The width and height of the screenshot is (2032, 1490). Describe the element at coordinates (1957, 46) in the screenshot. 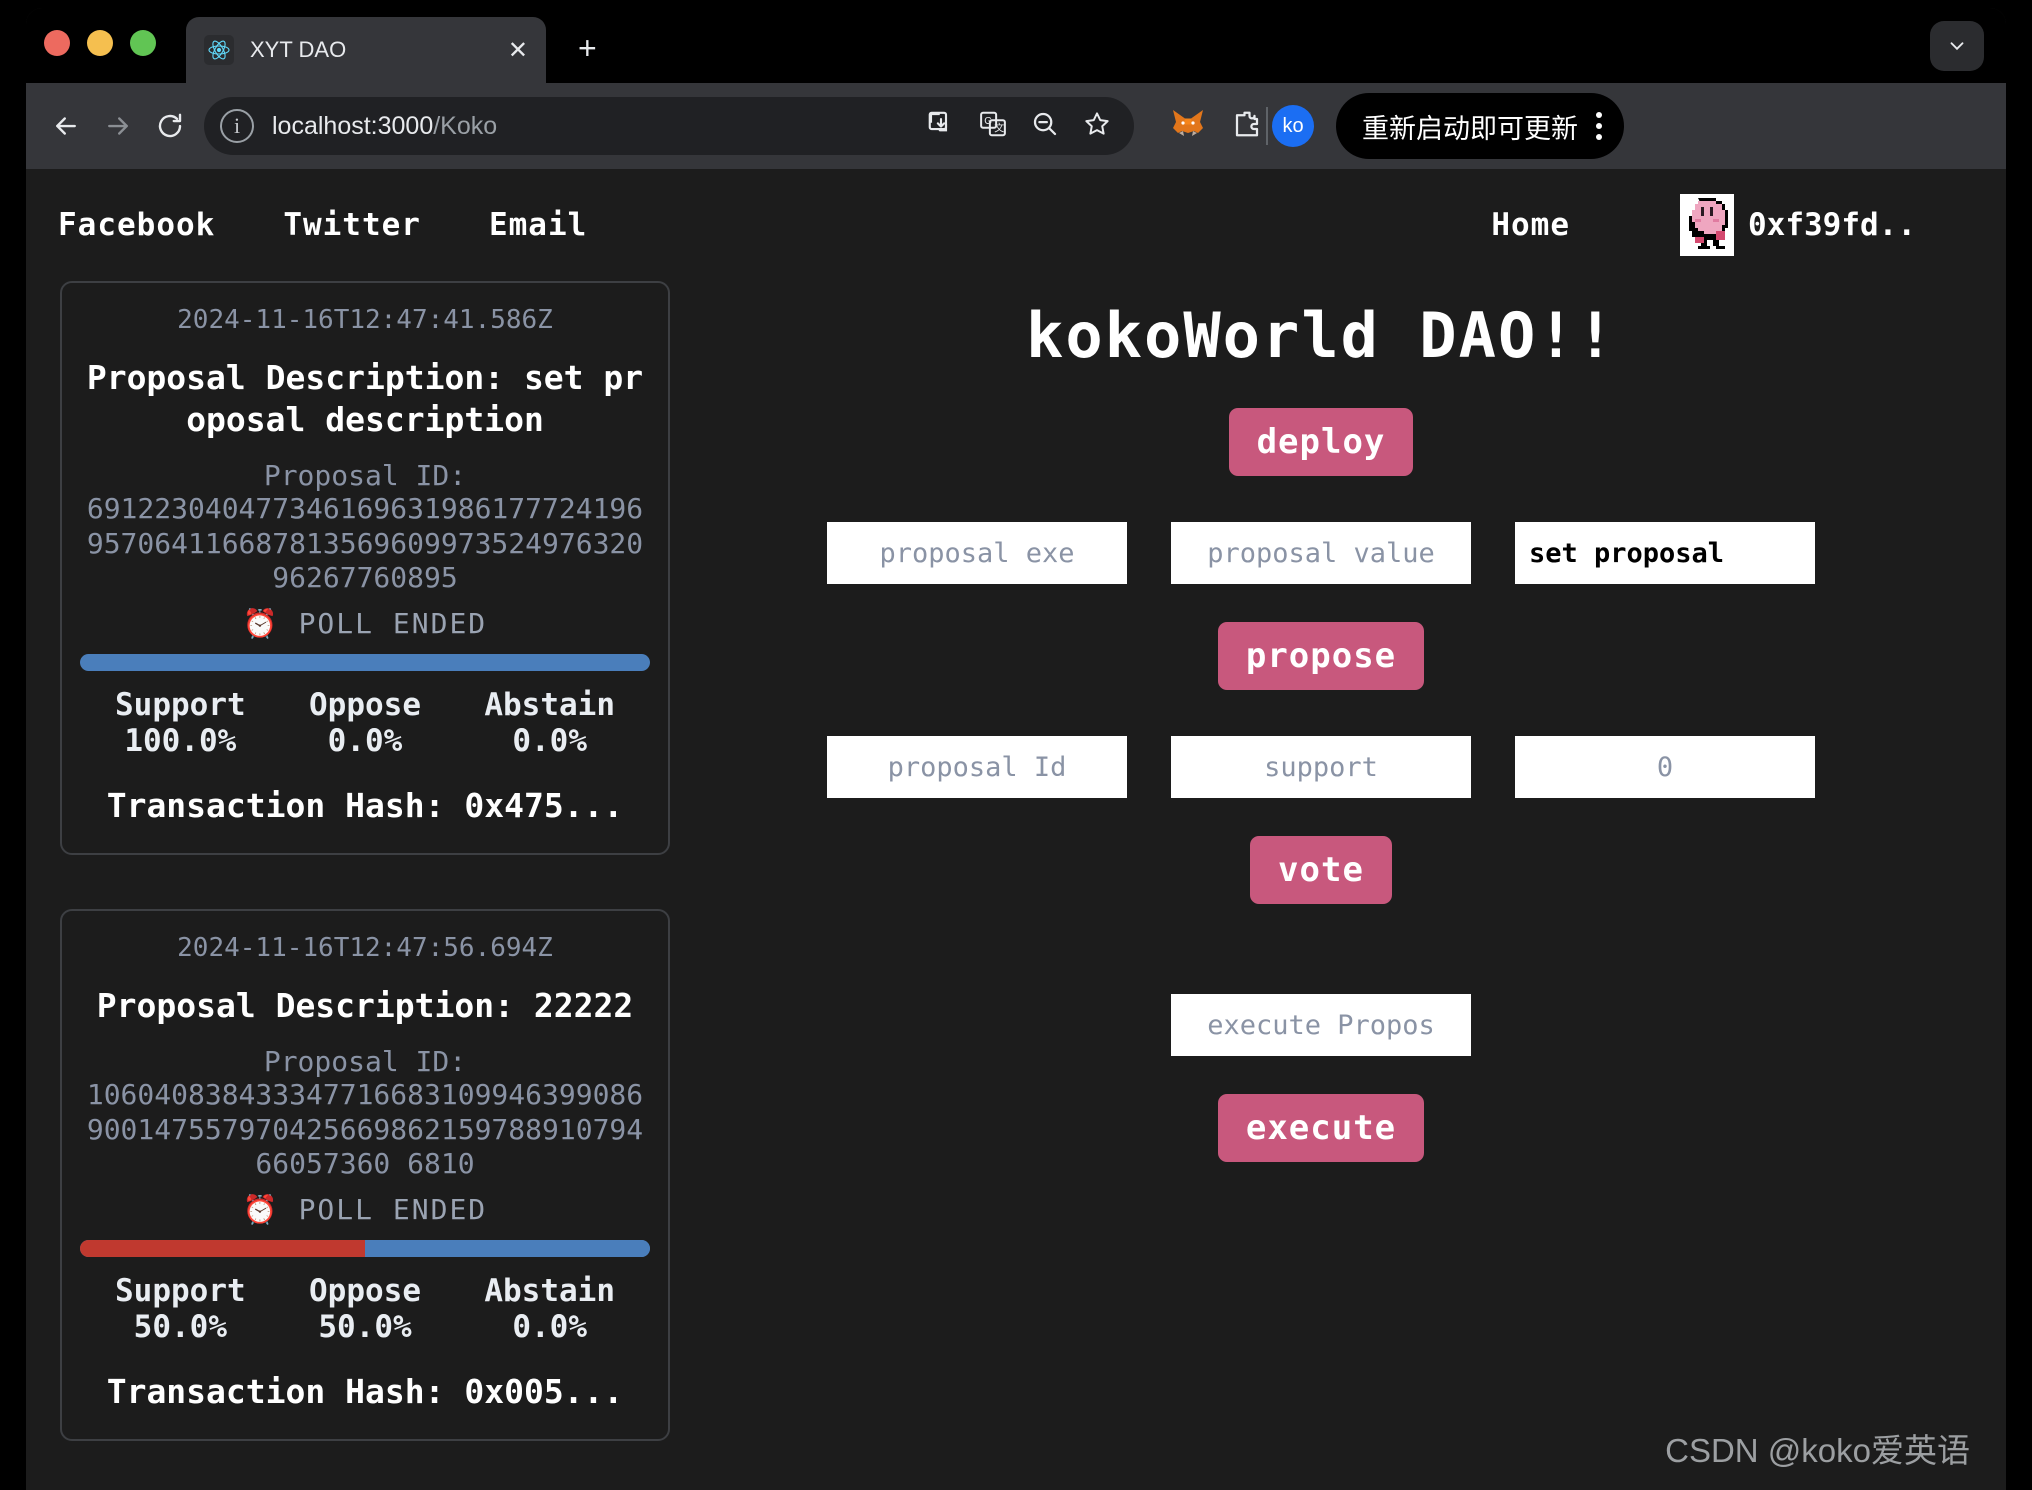

I see `chevron-down-icon` at that location.